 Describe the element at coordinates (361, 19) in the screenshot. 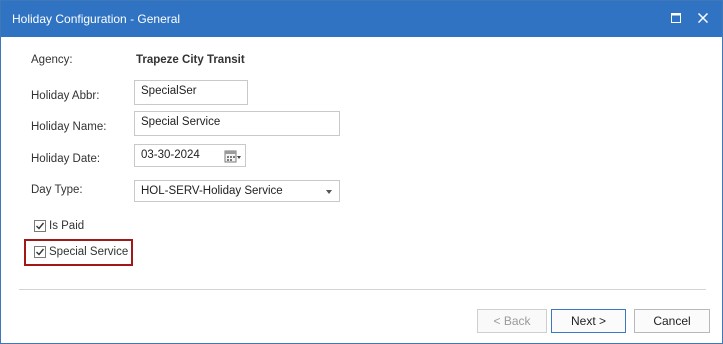

I see `title-bar: Holiday Configuration - General` at that location.